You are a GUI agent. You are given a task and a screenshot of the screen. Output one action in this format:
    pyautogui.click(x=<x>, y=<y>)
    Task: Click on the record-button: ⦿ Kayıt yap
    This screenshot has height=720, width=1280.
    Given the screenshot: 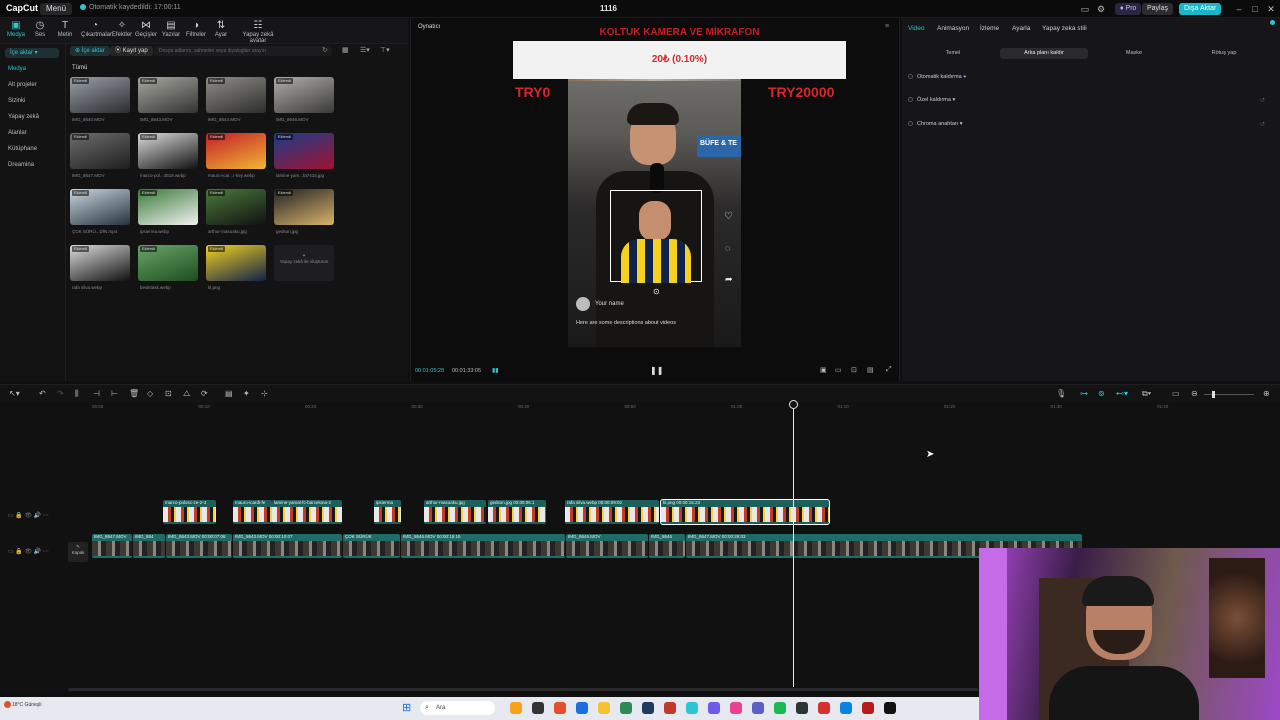 What is the action you would take?
    pyautogui.click(x=131, y=51)
    